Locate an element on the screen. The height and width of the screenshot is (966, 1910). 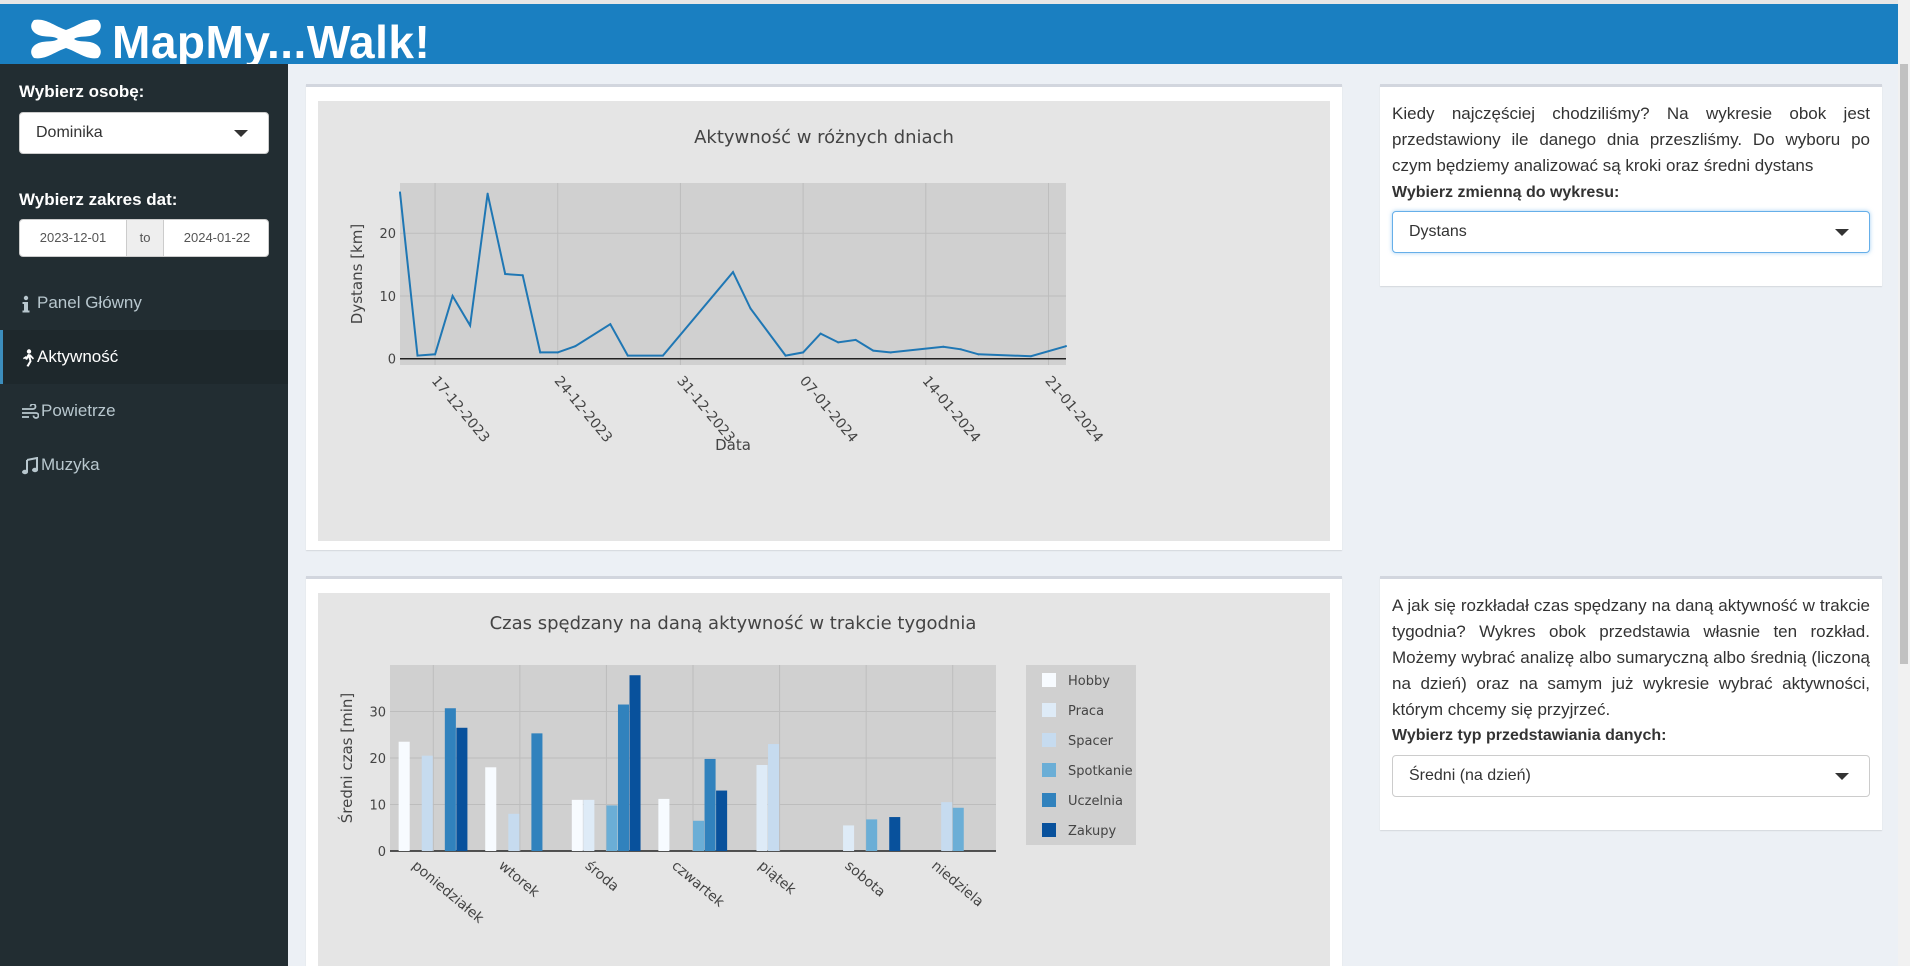
type-select-label: Wybierz typ przedstawiania danych: is located at coordinates (1529, 735).